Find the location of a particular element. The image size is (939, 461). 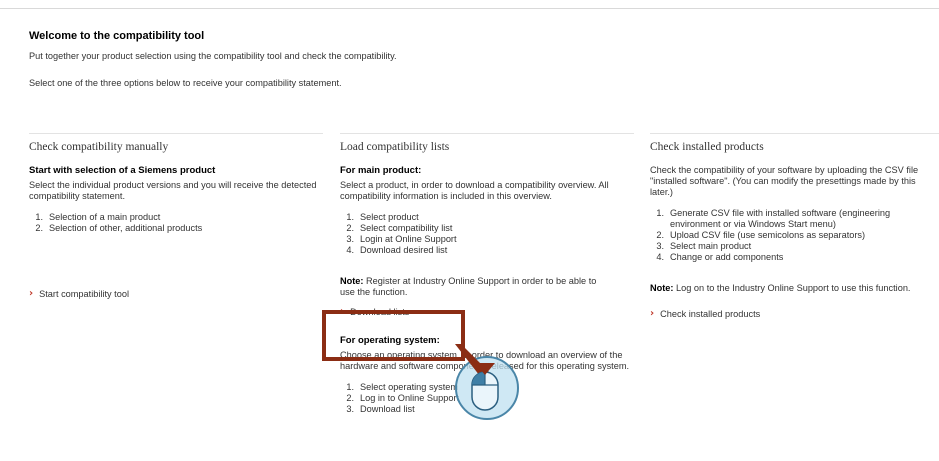

column-heading: Load compatibility lists is located at coordinates (395, 147).